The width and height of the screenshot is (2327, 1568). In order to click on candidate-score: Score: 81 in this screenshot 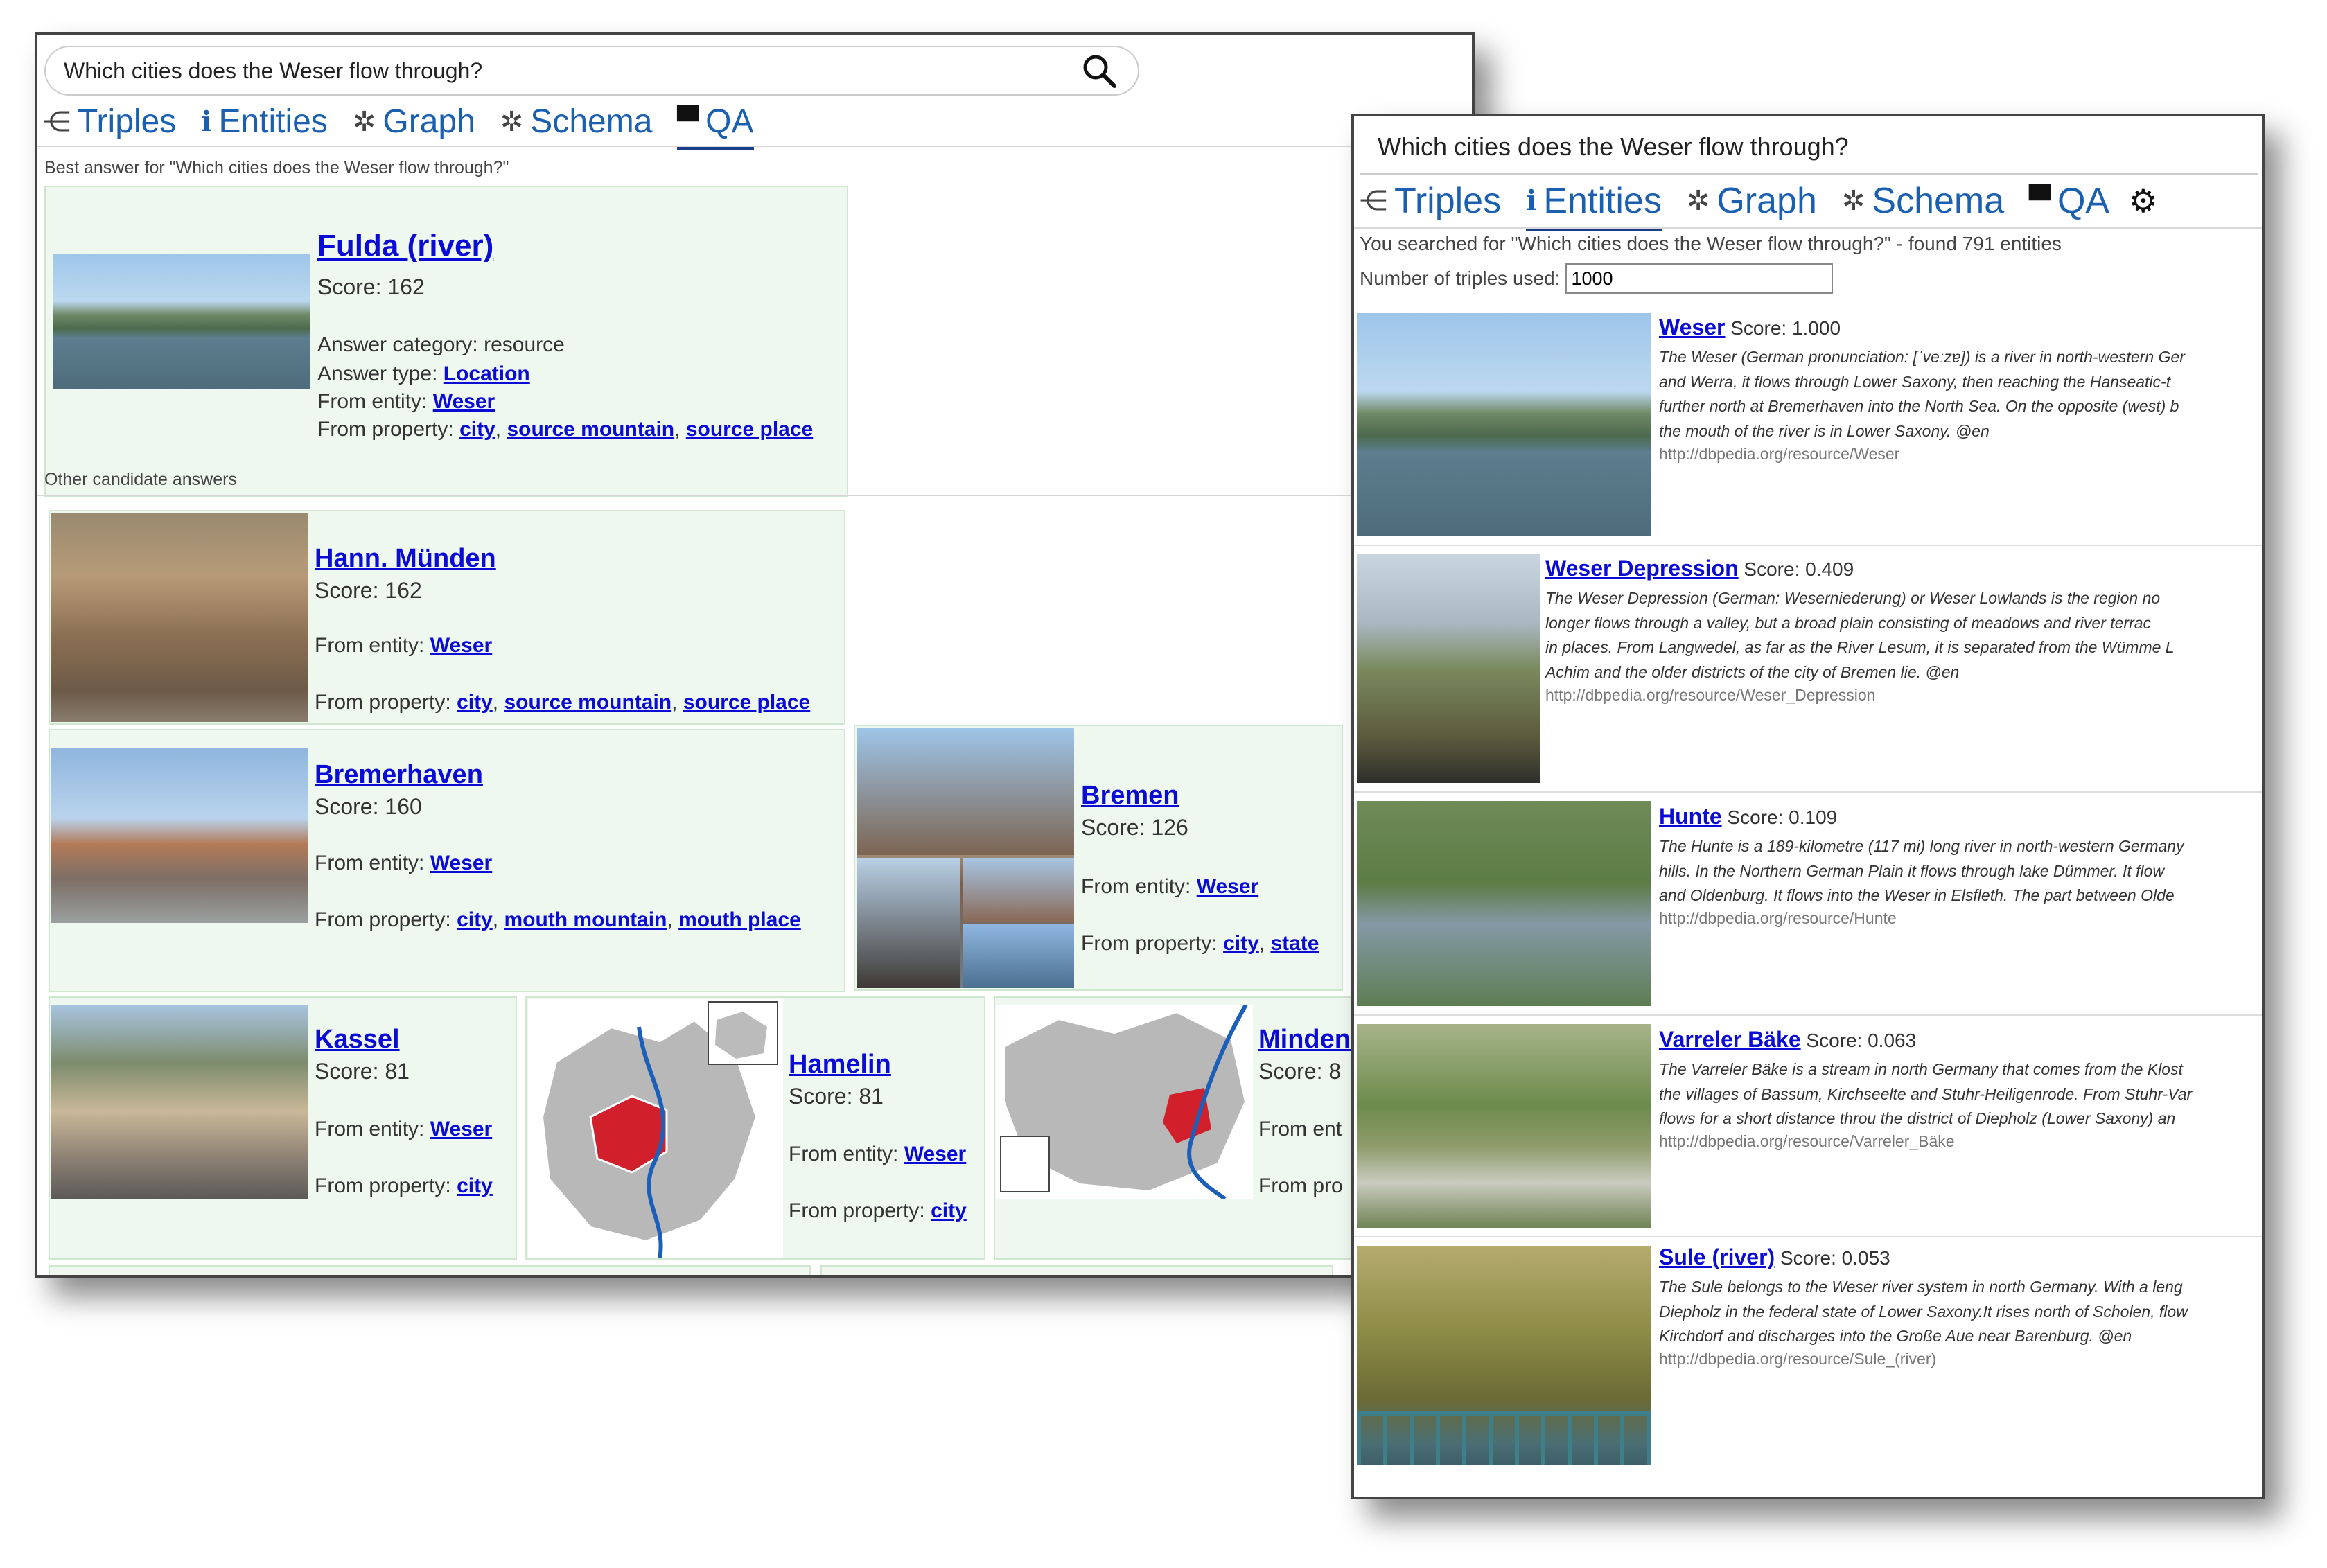, I will do `click(362, 1071)`.